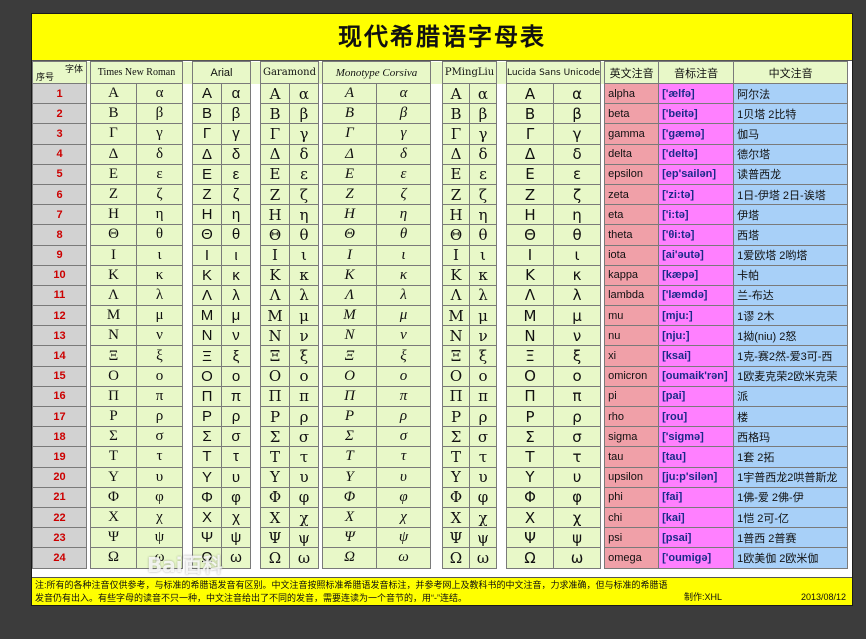 The height and width of the screenshot is (639, 866). I want to click on uppercase-lucida: Α, so click(530, 93).